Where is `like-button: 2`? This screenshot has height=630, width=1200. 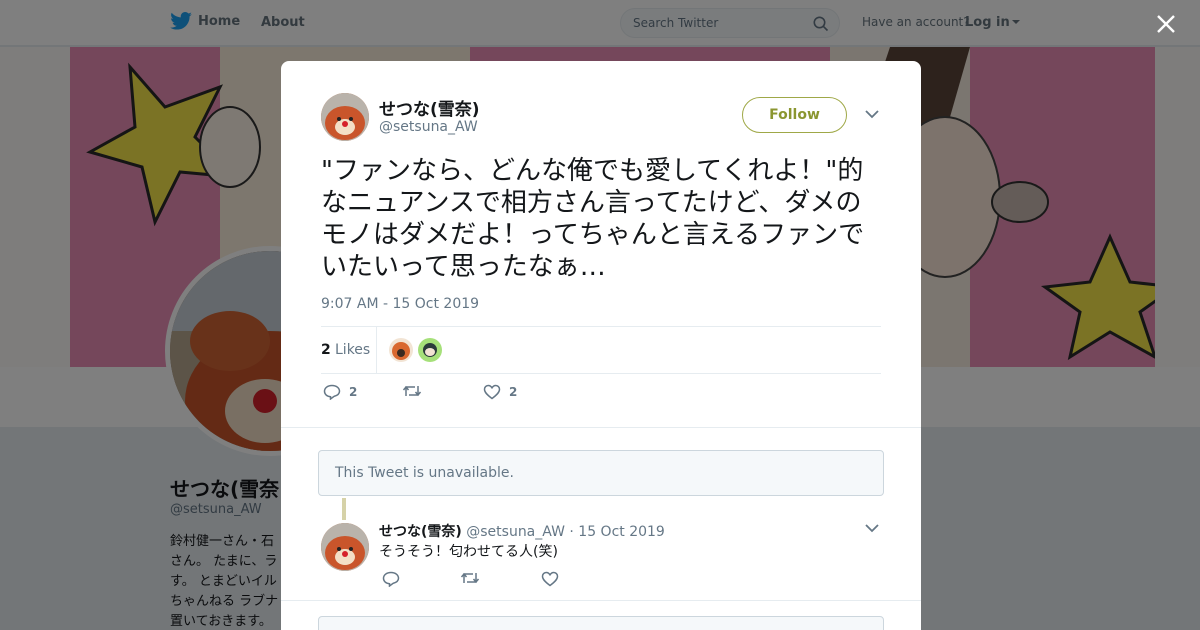 like-button: 2 is located at coordinates (500, 392).